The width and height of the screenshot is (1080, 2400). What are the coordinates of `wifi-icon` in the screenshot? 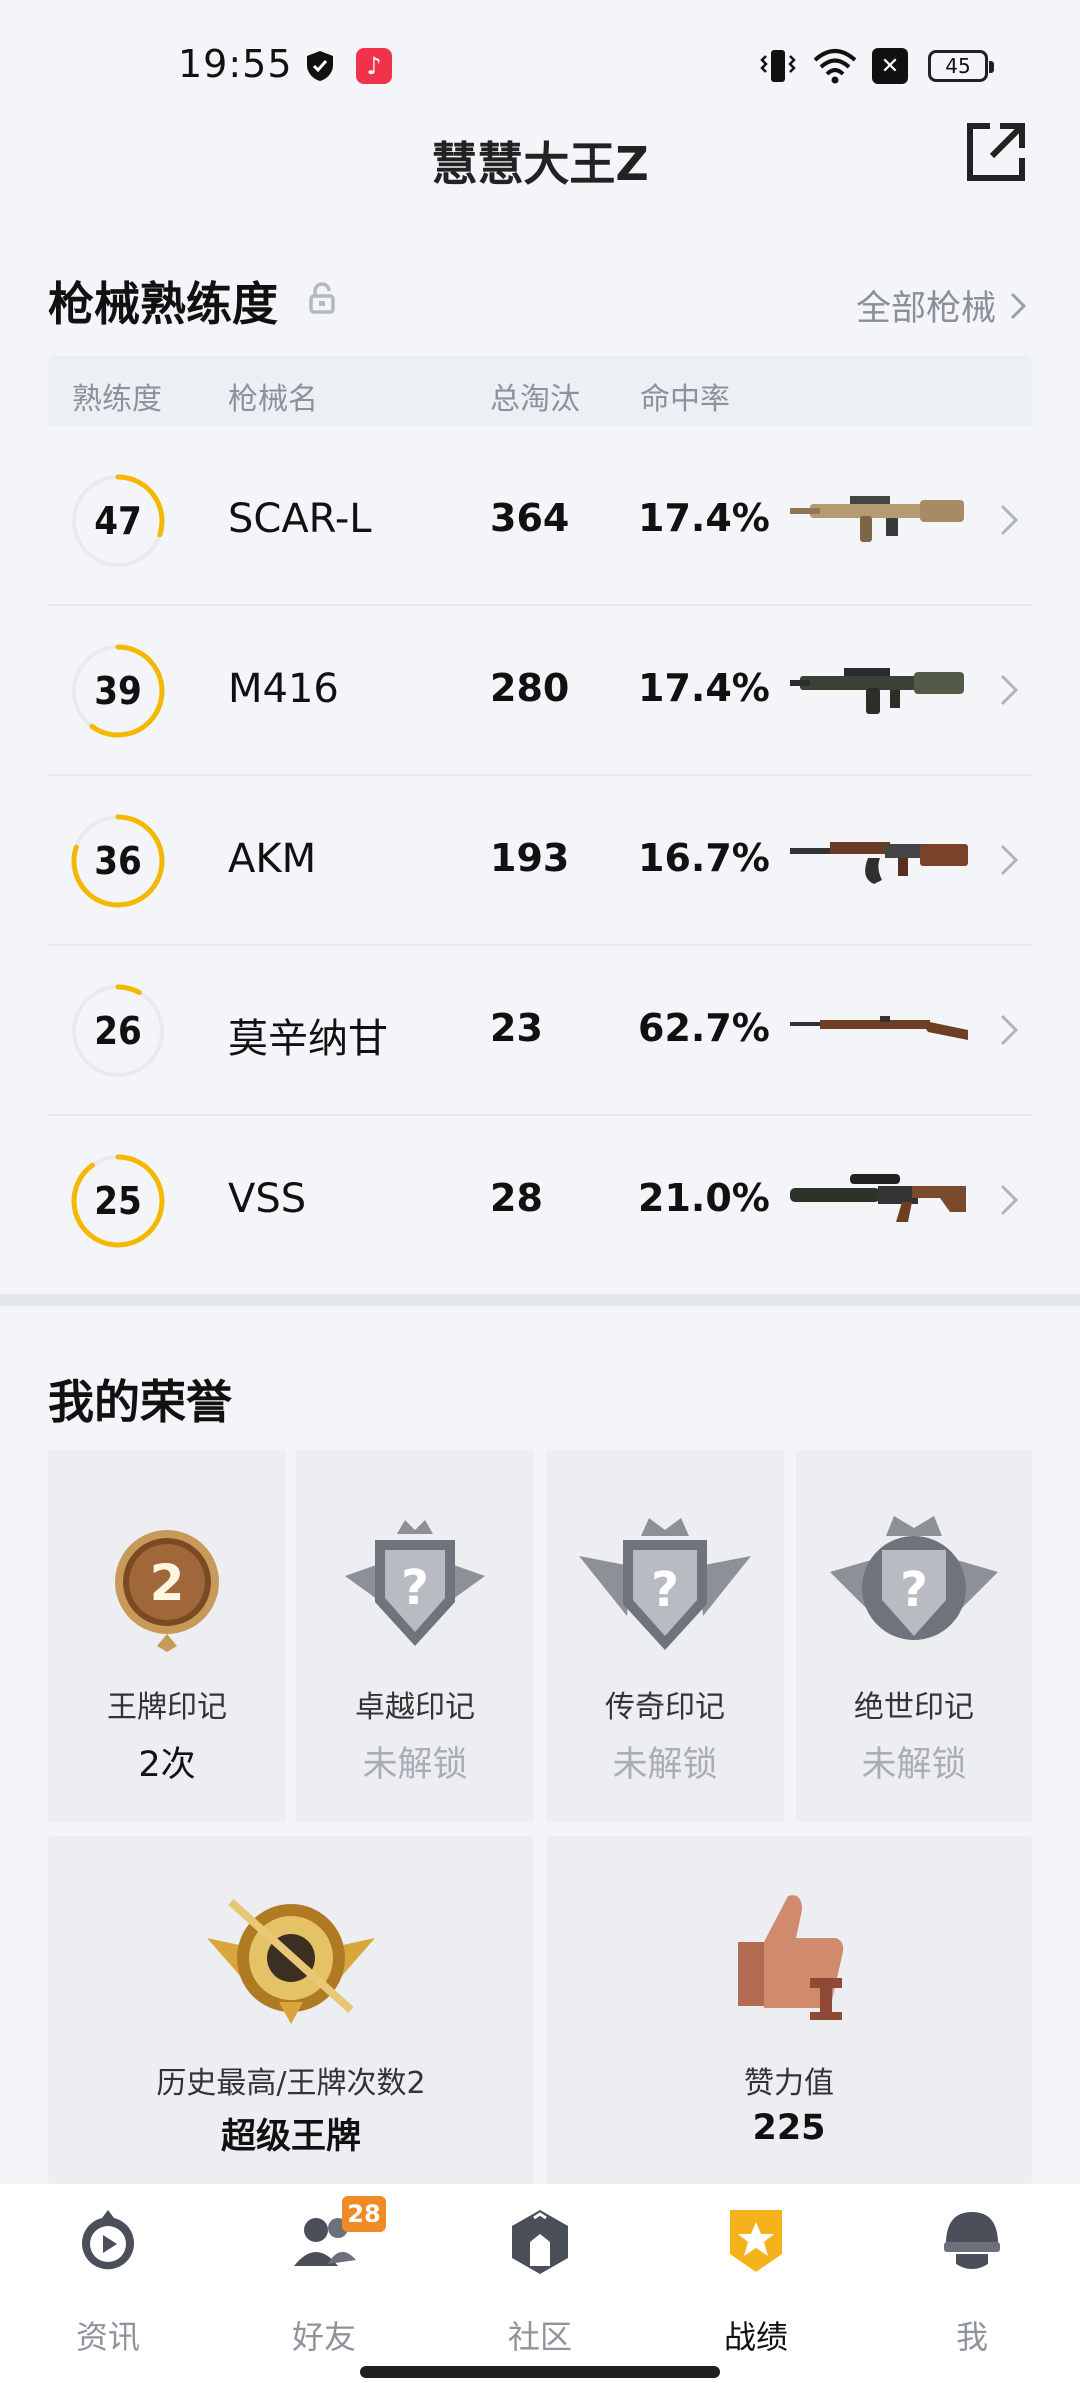 It's located at (835, 66).